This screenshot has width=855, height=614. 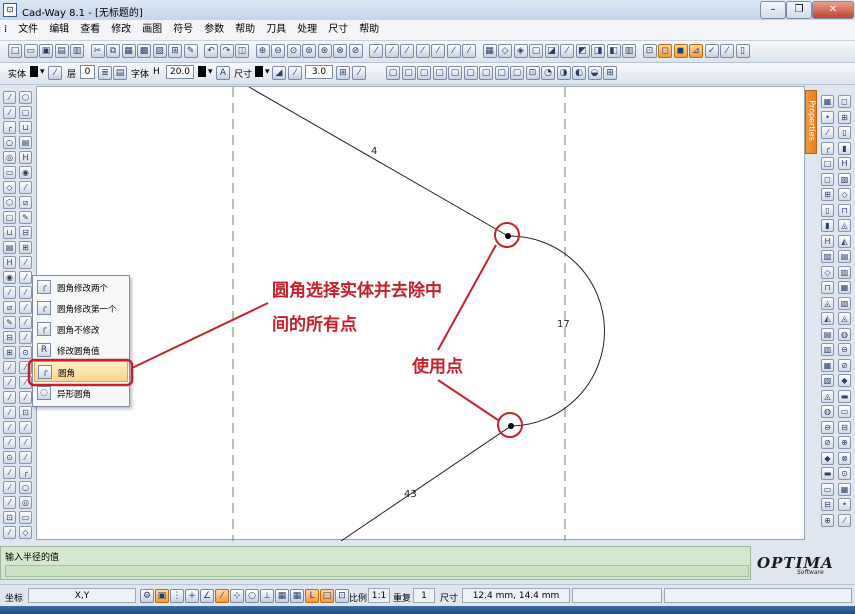 What do you see at coordinates (90, 30) in the screenshot?
I see `menu-view: 查看` at bounding box center [90, 30].